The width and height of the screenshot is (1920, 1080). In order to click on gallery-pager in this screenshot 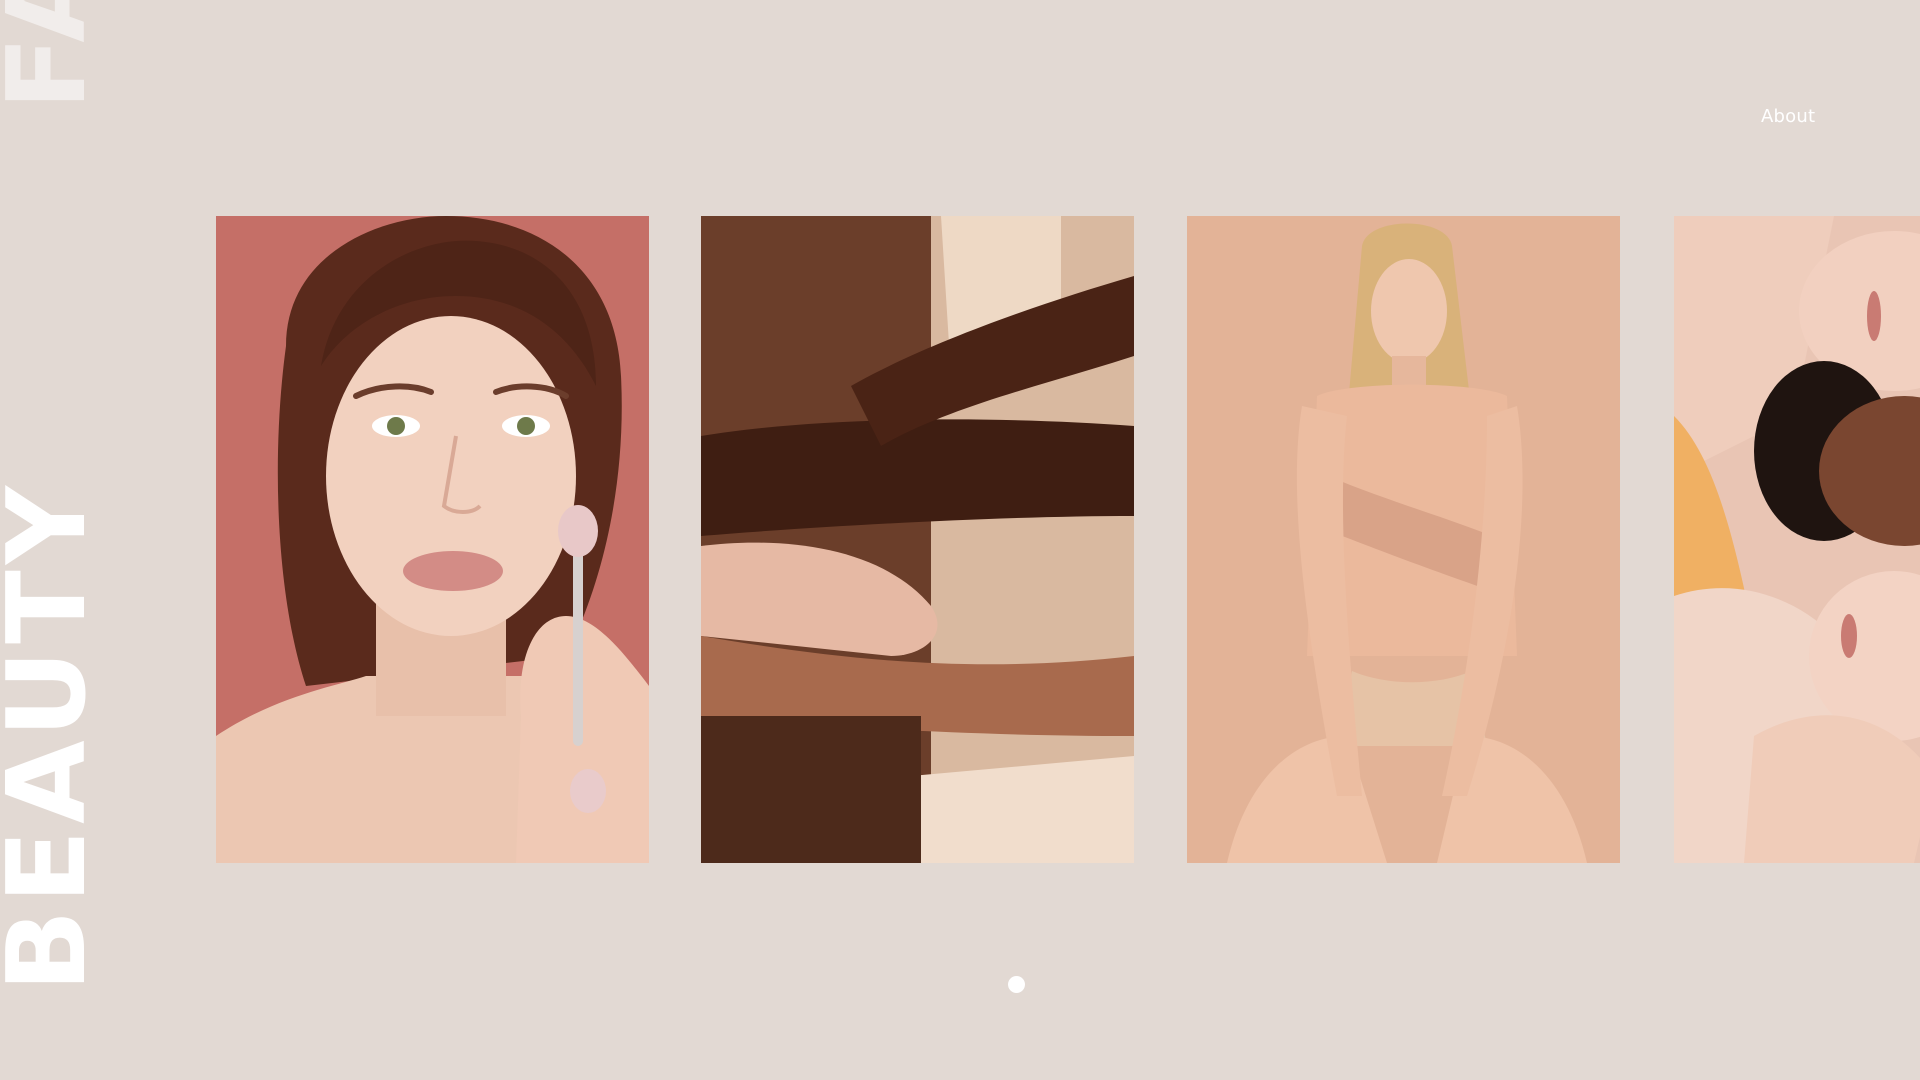, I will do `click(1016, 984)`.